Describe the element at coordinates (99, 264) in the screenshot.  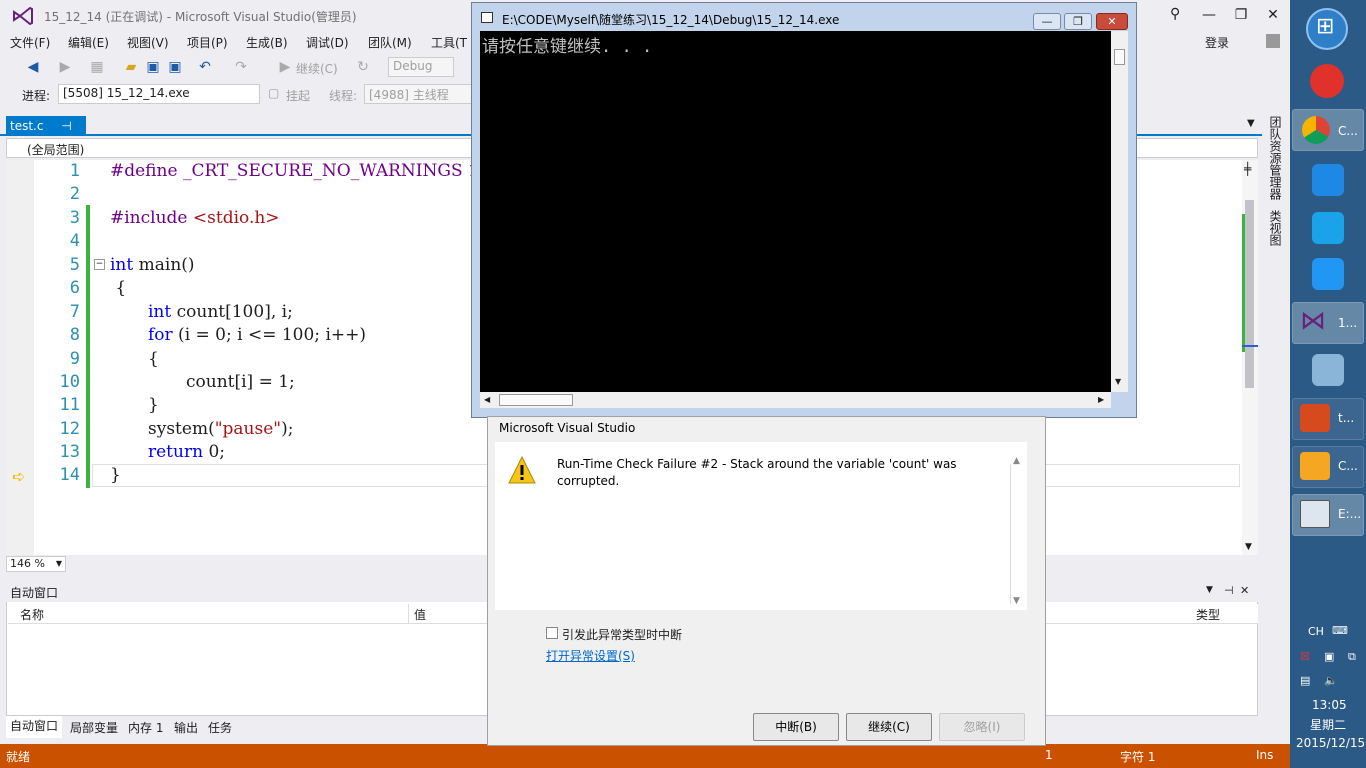
I see `collapse-toggle-icon: −` at that location.